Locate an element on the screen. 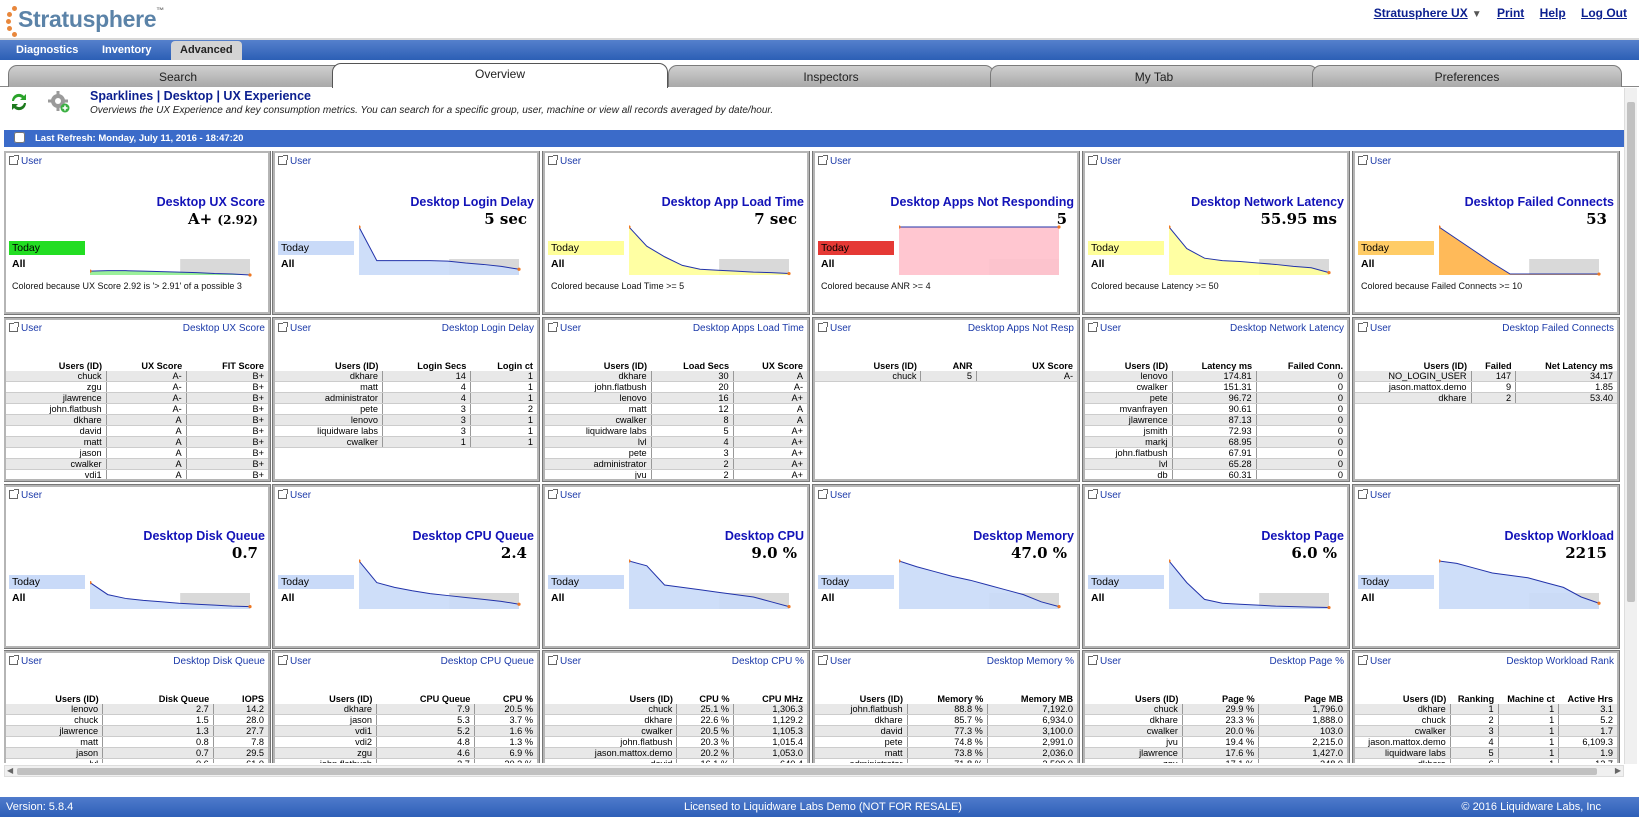 This screenshot has width=1639, height=817. column-header: Load Secs is located at coordinates (692, 365).